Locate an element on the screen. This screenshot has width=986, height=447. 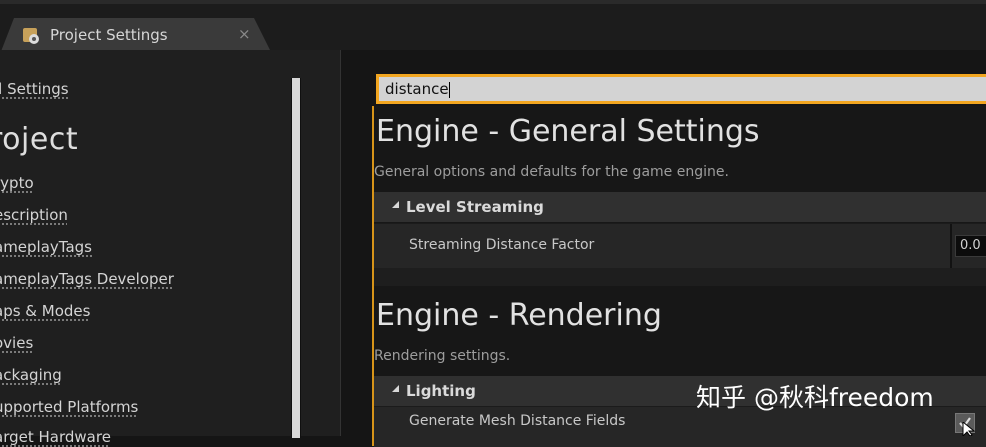
search-input: distance is located at coordinates (681, 89).